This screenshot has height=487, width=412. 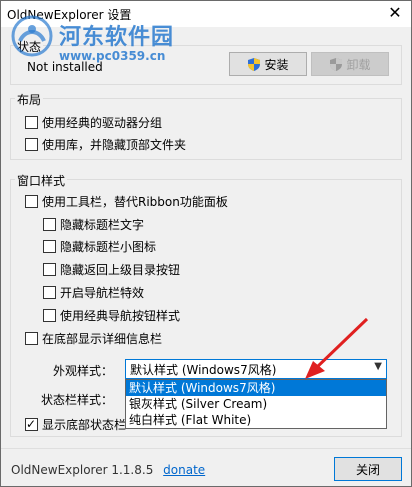 What do you see at coordinates (108, 246) in the screenshot?
I see `option-label: 隐藏标题栏小图标` at bounding box center [108, 246].